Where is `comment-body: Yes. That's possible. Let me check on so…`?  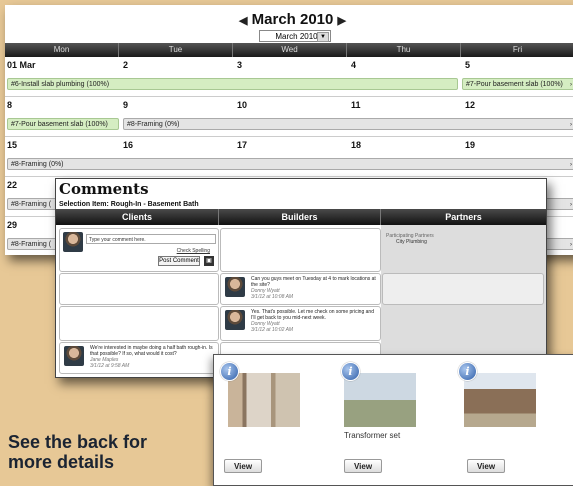
comment-body: Yes. That's possible. Let me check on so… is located at coordinates (312, 315).